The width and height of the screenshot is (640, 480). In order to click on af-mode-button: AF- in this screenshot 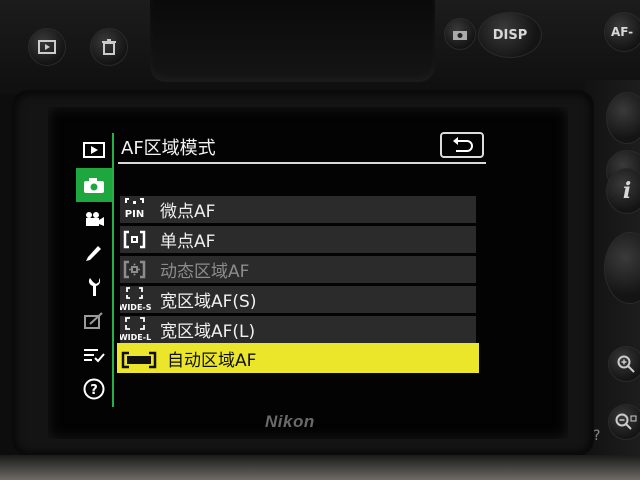, I will do `click(622, 32)`.